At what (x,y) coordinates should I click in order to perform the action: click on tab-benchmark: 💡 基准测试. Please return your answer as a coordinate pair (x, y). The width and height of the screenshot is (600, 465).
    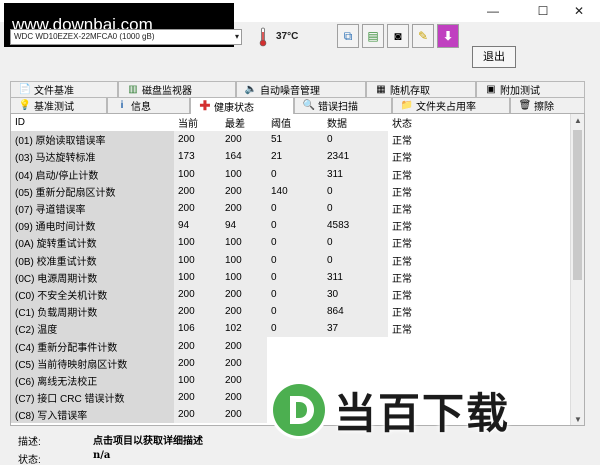
    Looking at the image, I should click on (58, 105).